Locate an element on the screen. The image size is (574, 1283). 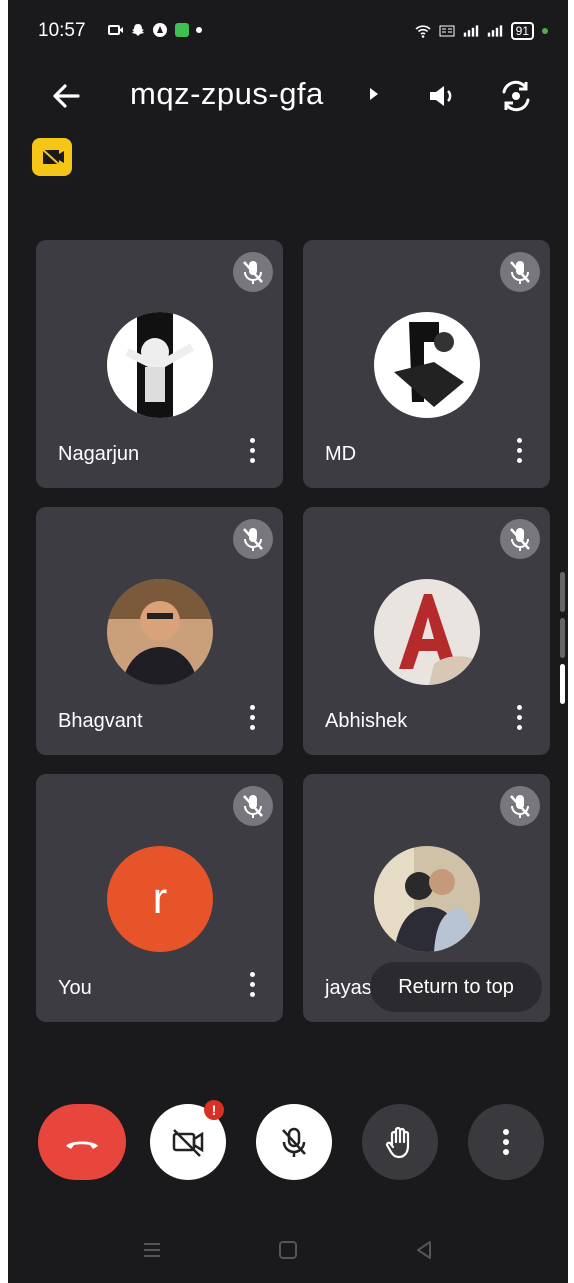
snapchat-icon is located at coordinates (138, 30).